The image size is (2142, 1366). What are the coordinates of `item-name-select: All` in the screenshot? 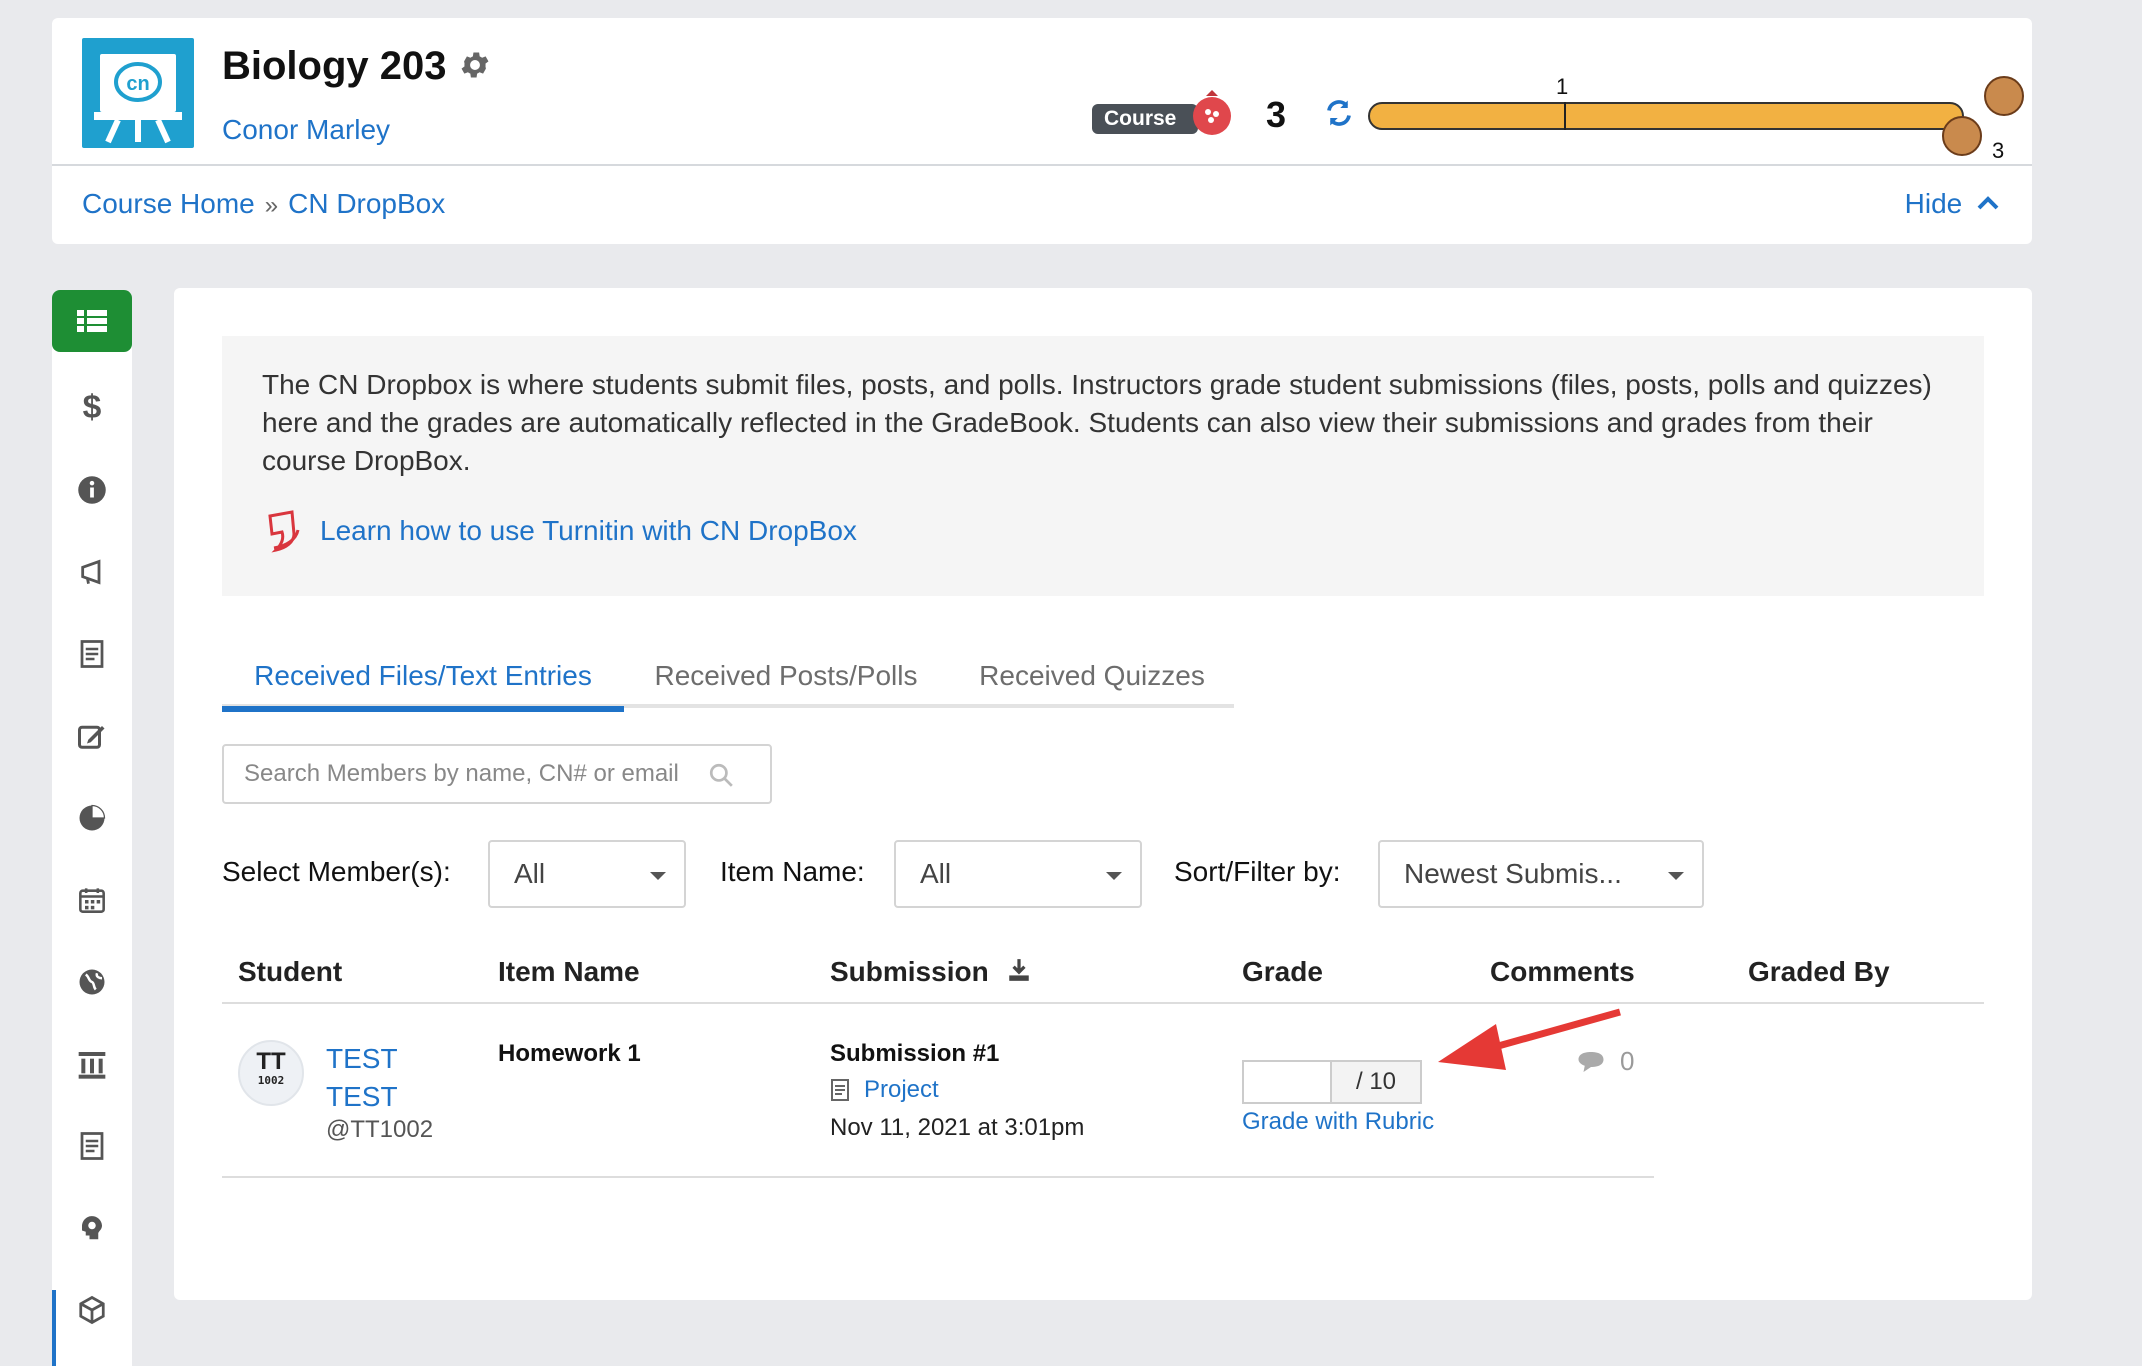 It's located at (1018, 874).